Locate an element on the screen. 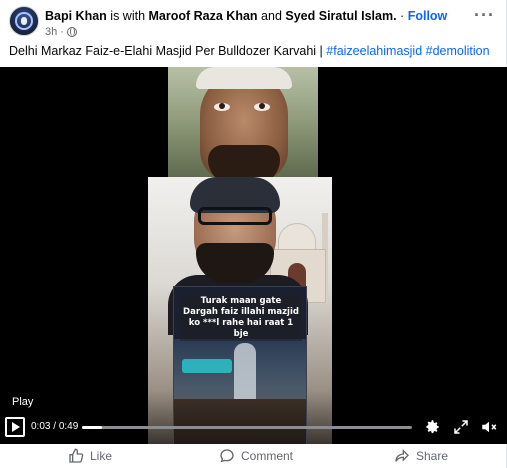 The image size is (507, 468). cyan-light is located at coordinates (207, 366).